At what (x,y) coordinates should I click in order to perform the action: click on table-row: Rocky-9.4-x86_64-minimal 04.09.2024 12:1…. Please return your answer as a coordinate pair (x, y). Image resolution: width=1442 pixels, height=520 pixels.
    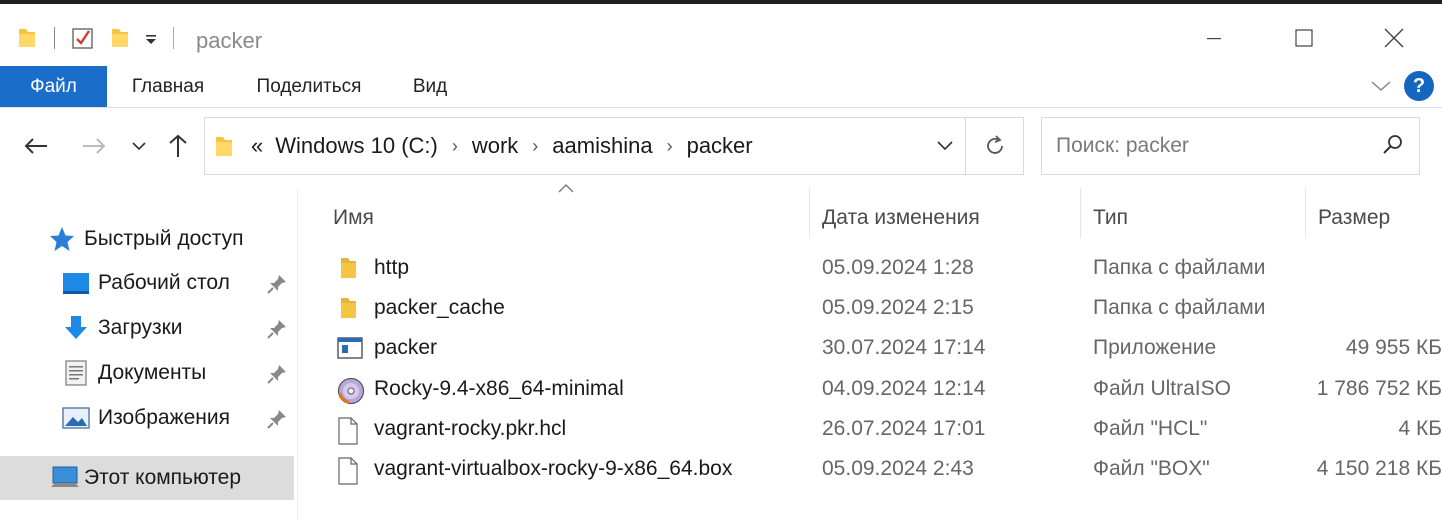
    Looking at the image, I should click on (870, 389).